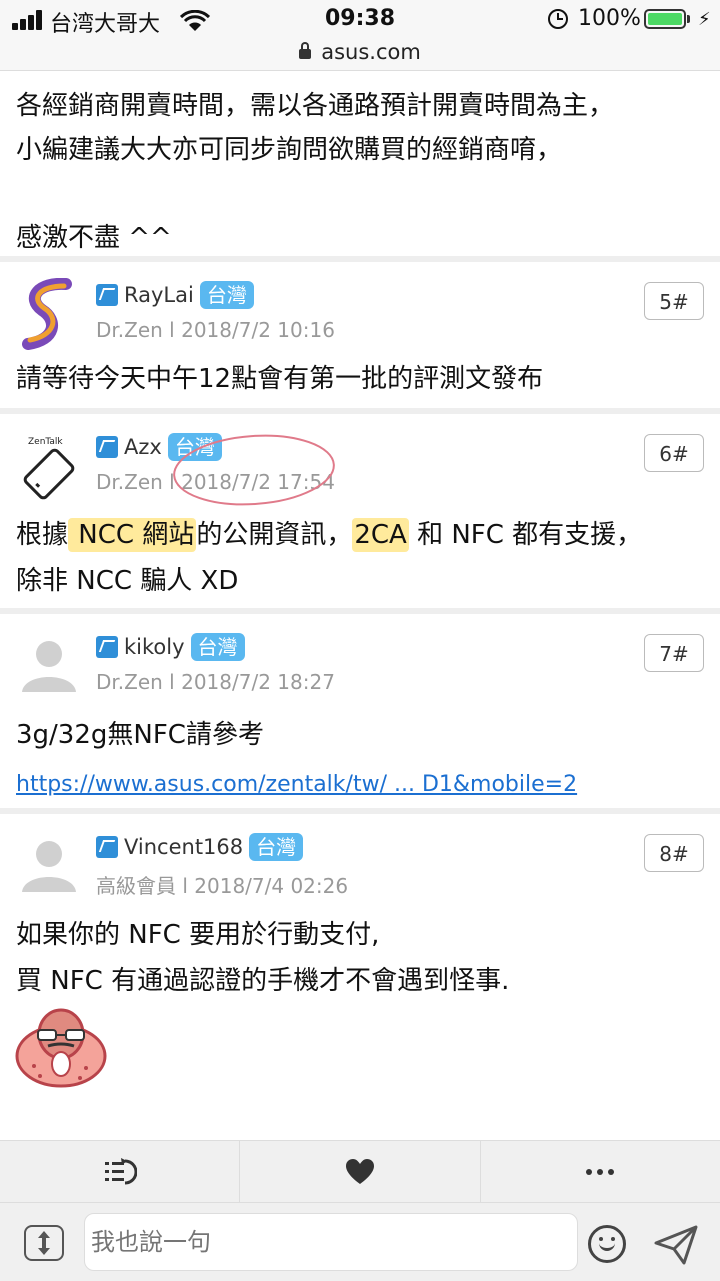 This screenshot has width=720, height=1281. What do you see at coordinates (360, 194) in the screenshot?
I see `post-line` at bounding box center [360, 194].